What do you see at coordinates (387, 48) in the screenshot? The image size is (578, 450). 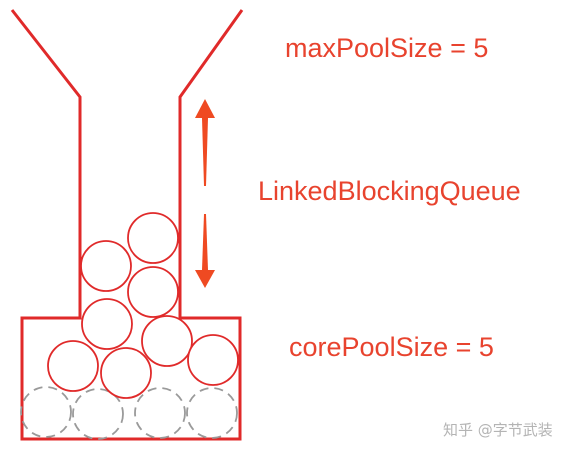 I see `max-pool-size-label: maxPoolSize = 5` at bounding box center [387, 48].